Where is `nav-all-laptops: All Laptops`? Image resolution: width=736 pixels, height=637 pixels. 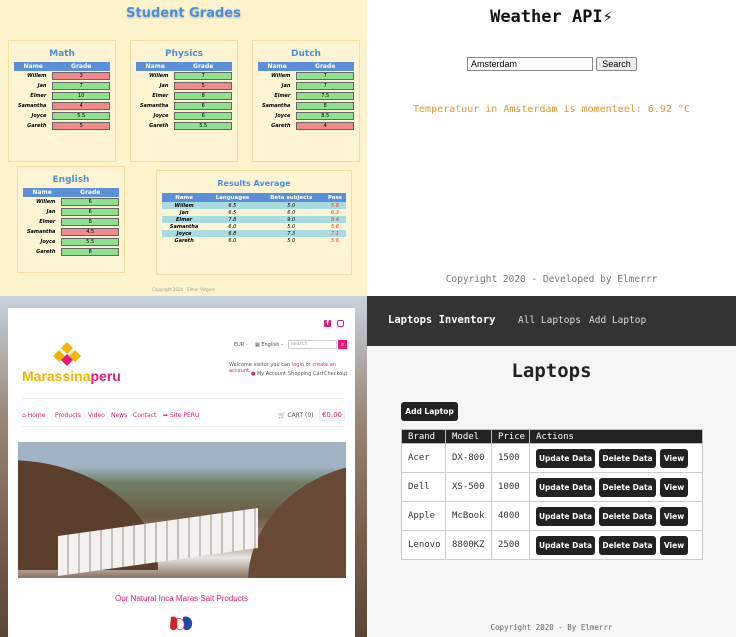
nav-all-laptops: All Laptops is located at coordinates (549, 320).